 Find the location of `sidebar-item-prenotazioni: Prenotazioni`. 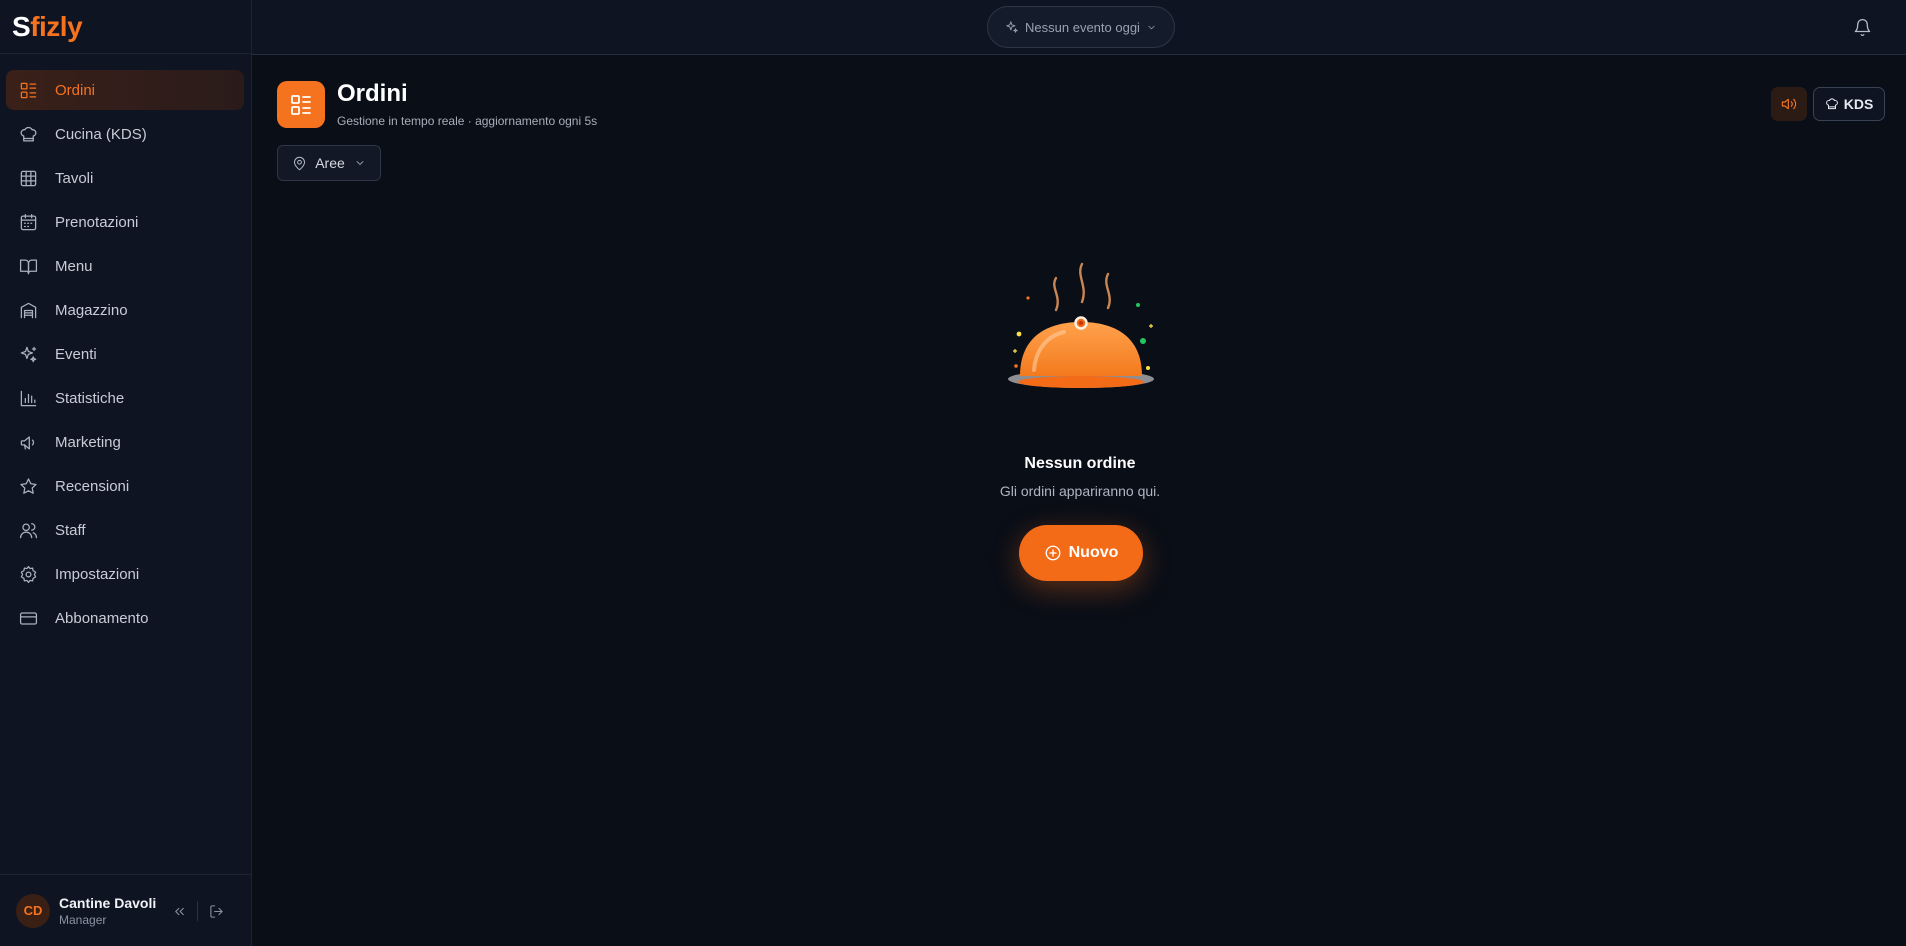

sidebar-item-prenotazioni: Prenotazioni is located at coordinates (125, 222).